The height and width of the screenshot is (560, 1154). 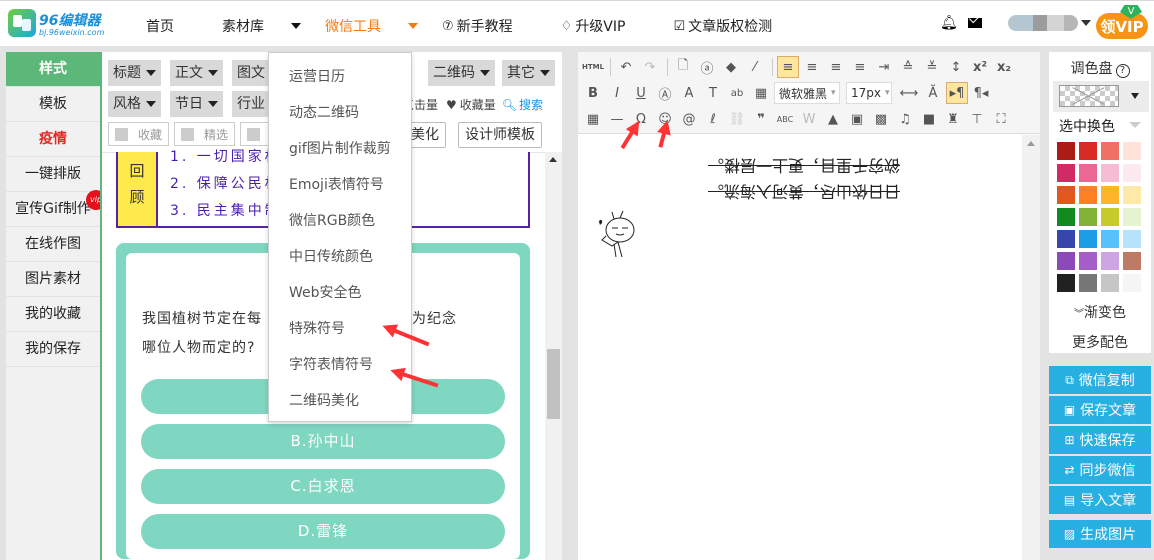 What do you see at coordinates (949, 23) in the screenshot?
I see `bell-icon: 🔔︎` at bounding box center [949, 23].